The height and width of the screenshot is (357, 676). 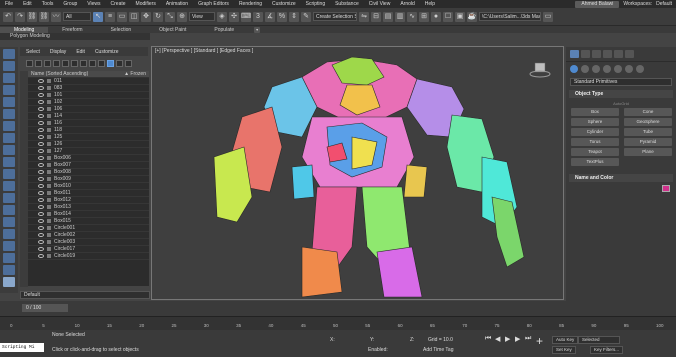 I want to click on menu-select: Select, so click(x=33, y=52).